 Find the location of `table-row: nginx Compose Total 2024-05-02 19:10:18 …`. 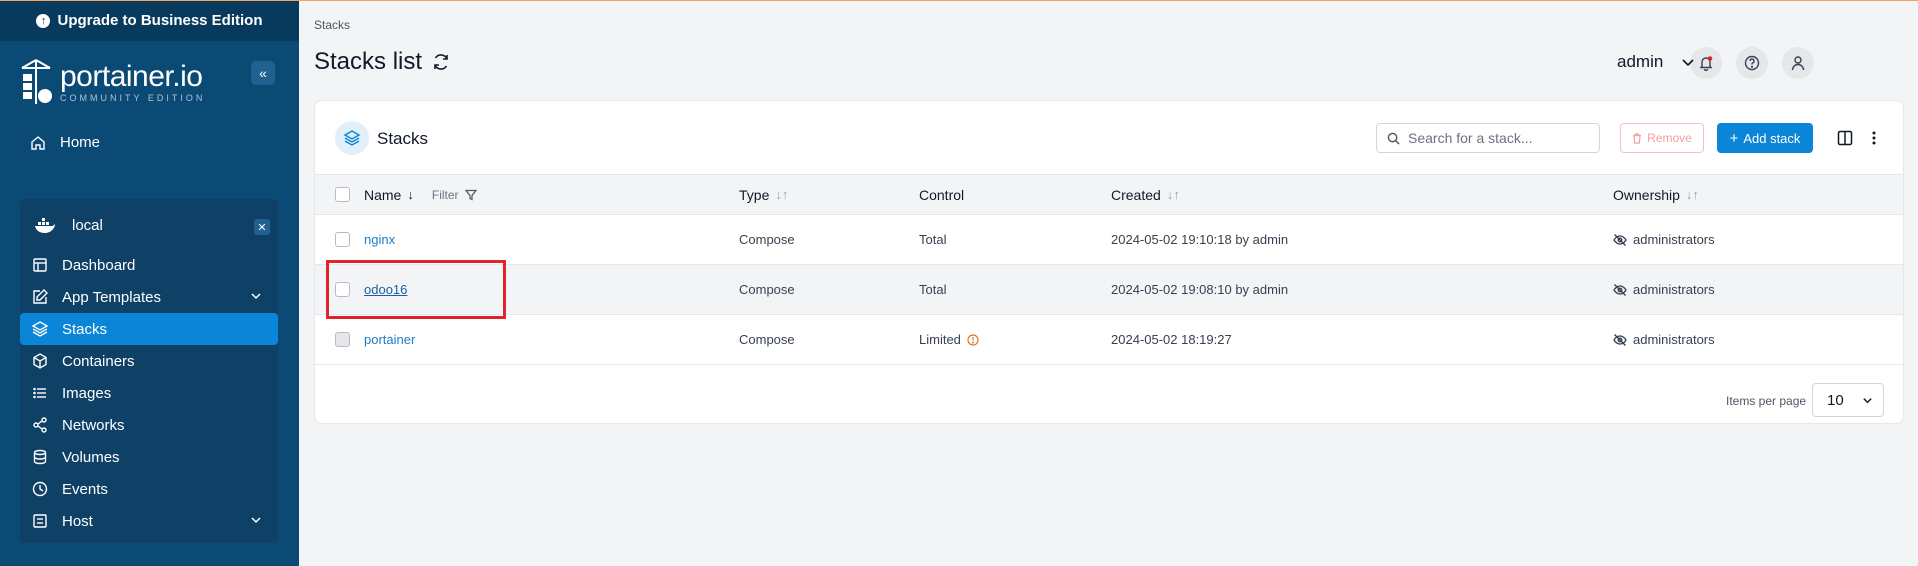

table-row: nginx Compose Total 2024-05-02 19:10:18 … is located at coordinates (1109, 240).